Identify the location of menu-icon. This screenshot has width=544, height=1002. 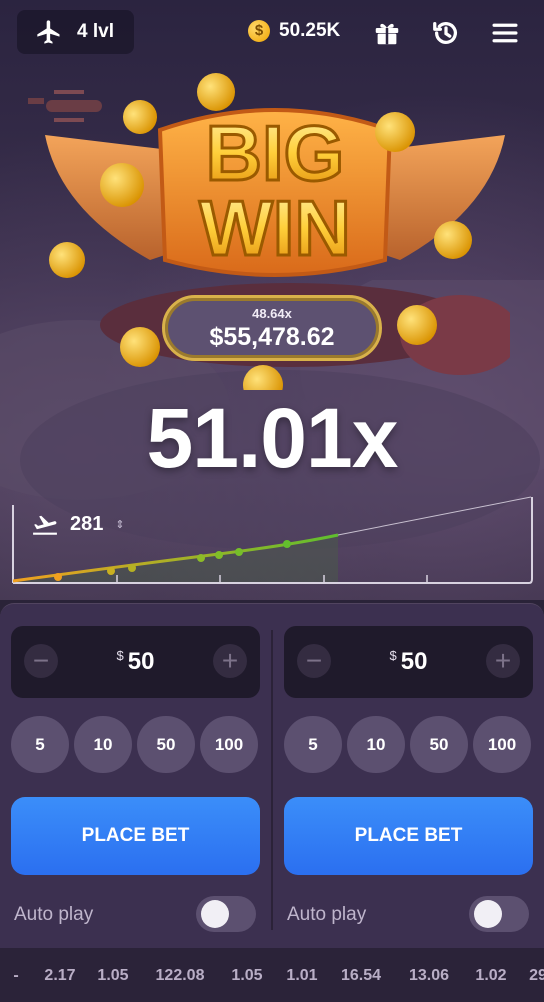
(505, 33).